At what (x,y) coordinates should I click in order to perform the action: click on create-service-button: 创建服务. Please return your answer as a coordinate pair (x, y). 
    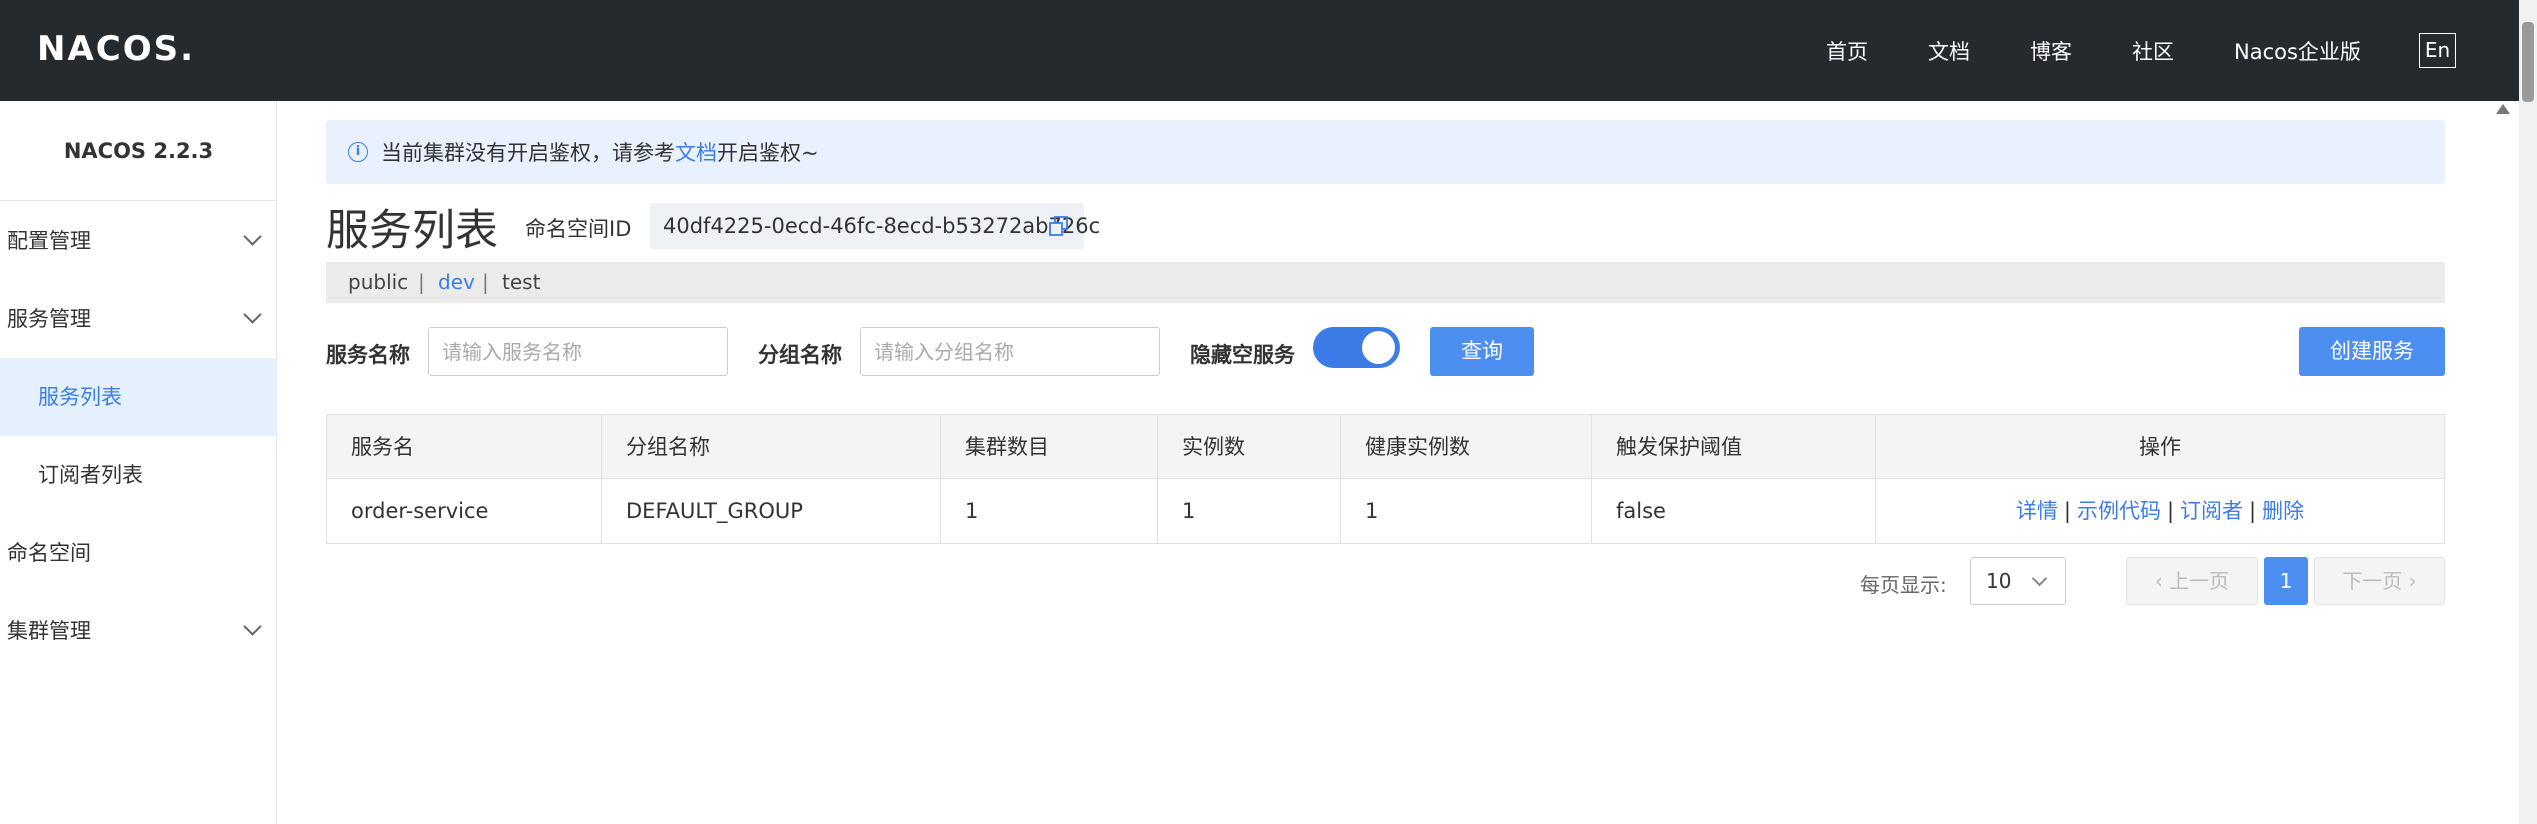
    Looking at the image, I should click on (2372, 351).